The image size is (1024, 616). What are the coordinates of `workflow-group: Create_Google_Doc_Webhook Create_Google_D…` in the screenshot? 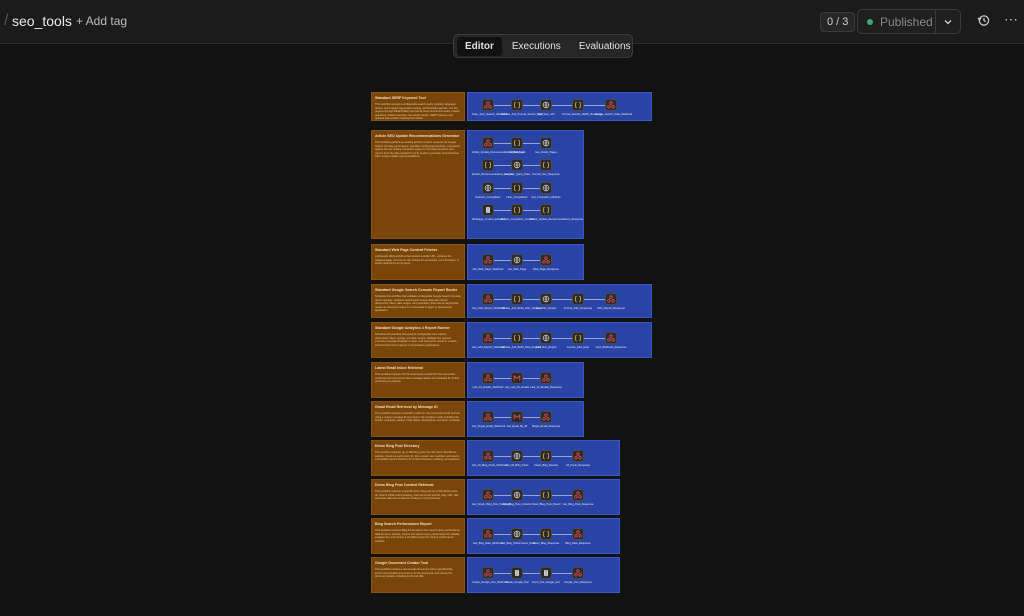 It's located at (543, 575).